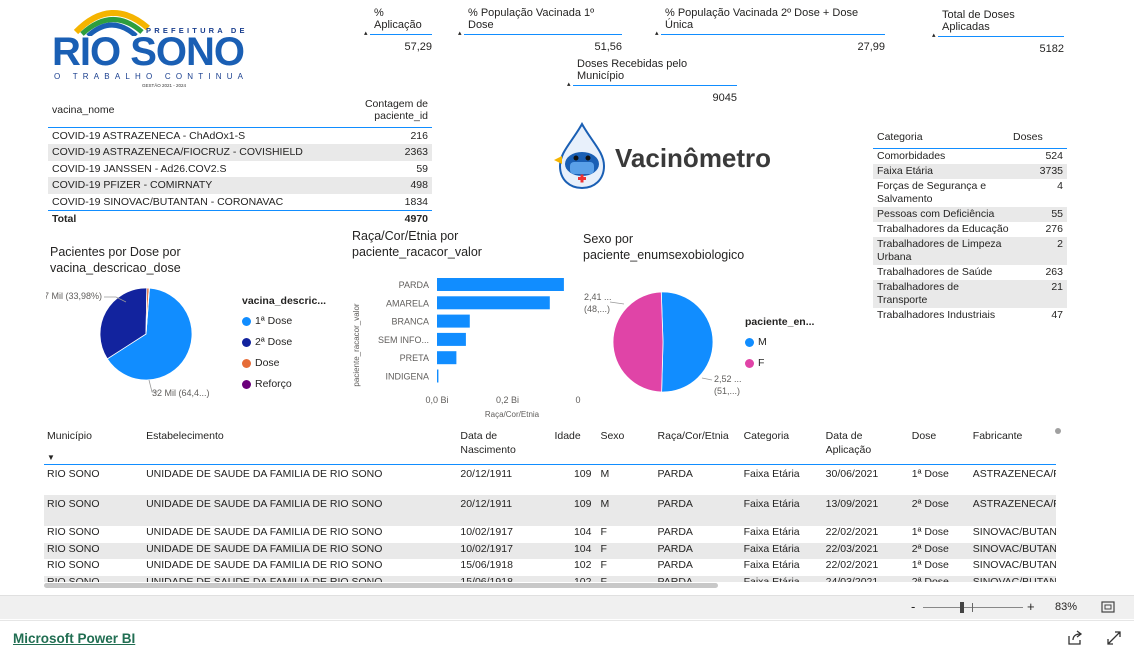 This screenshot has height=655, width=1134. What do you see at coordinates (998, 32) in the screenshot?
I see `kpi-total-doses: Total de Doses Aplicadas 5182` at bounding box center [998, 32].